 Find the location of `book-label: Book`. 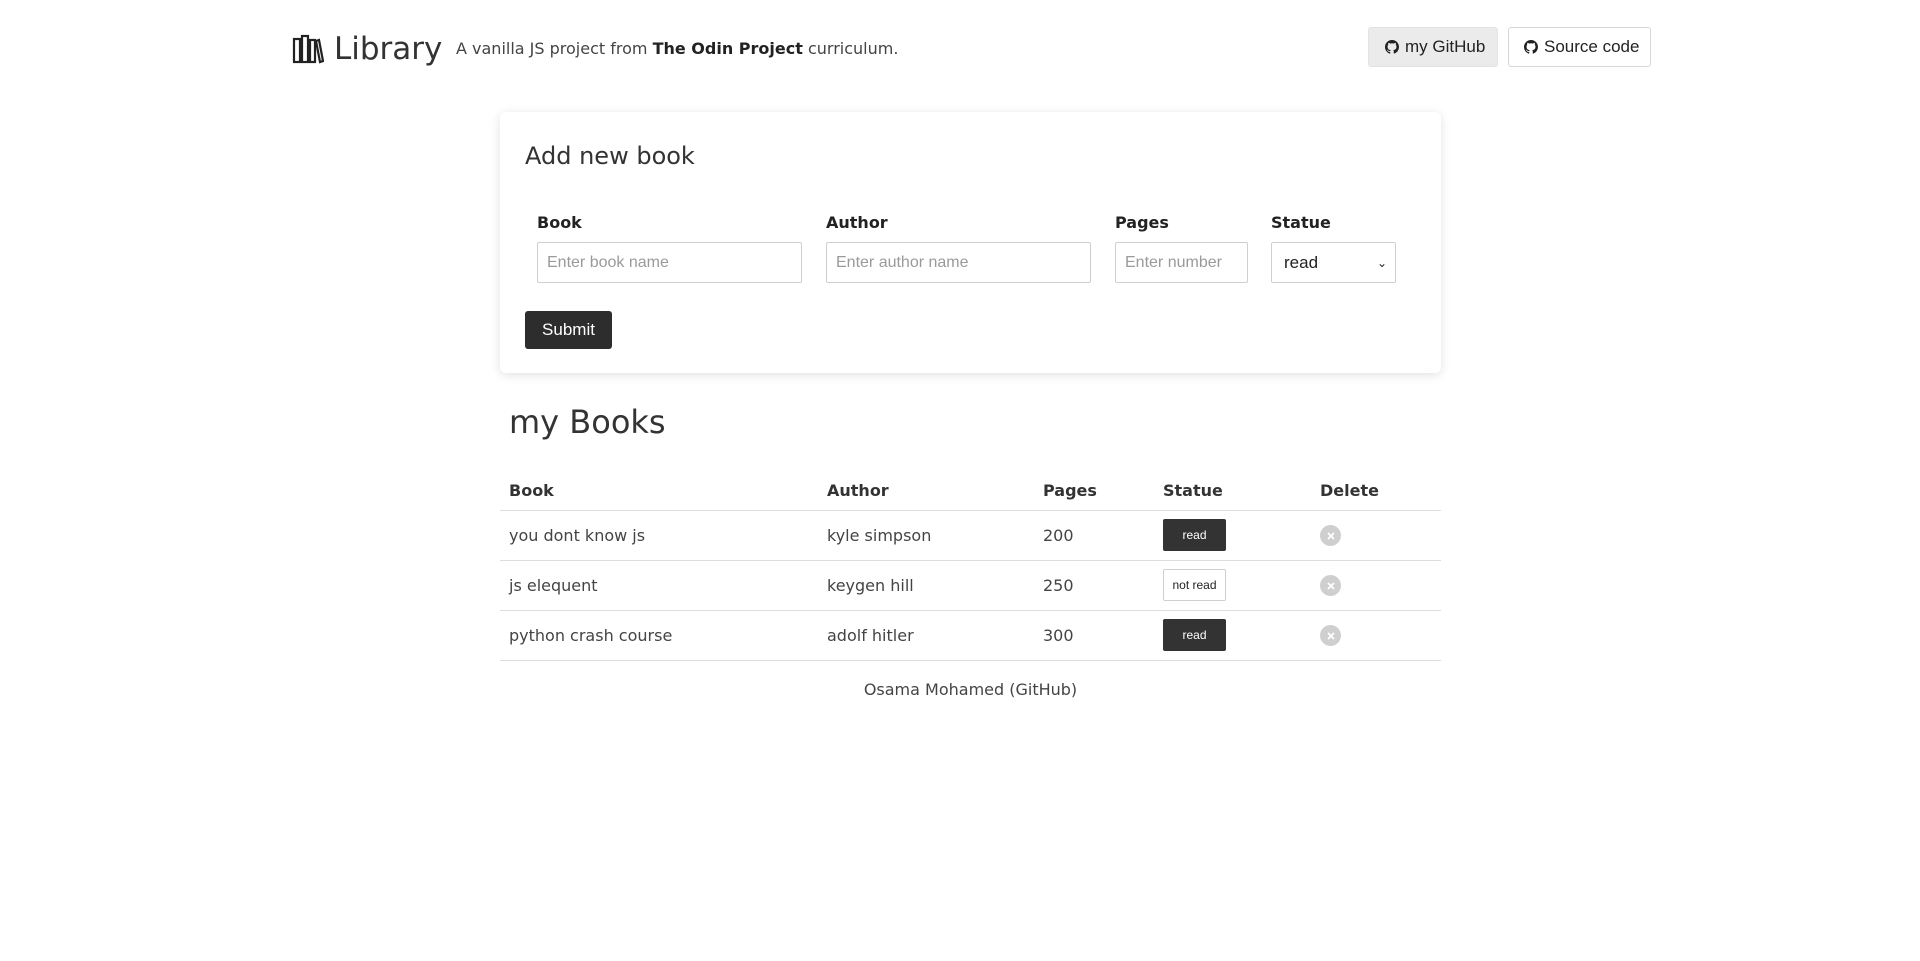

book-label: Book is located at coordinates (559, 222).